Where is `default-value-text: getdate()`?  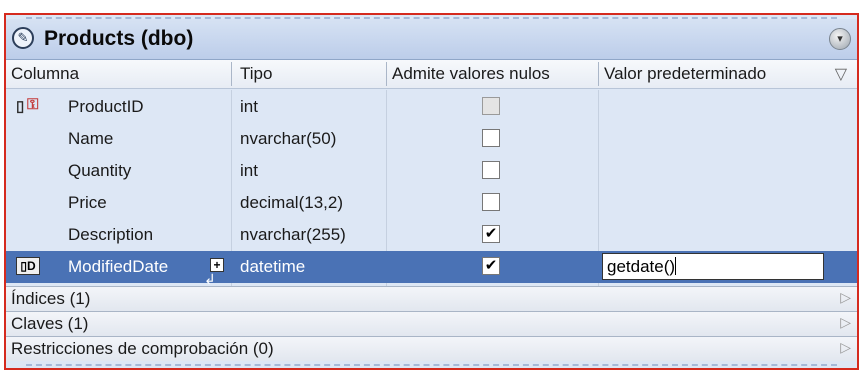 default-value-text: getdate() is located at coordinates (641, 266).